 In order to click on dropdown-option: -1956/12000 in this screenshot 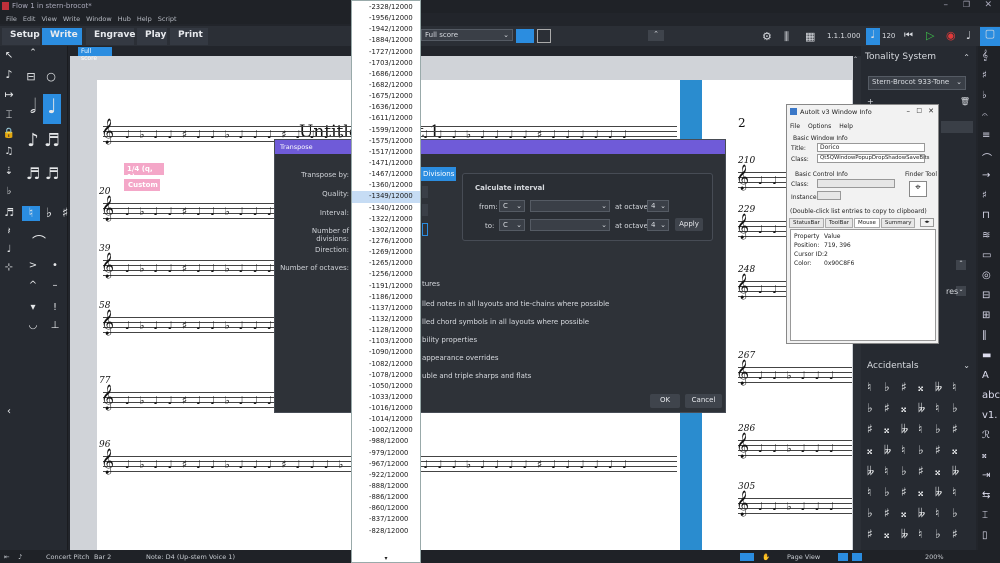, I will do `click(386, 18)`.